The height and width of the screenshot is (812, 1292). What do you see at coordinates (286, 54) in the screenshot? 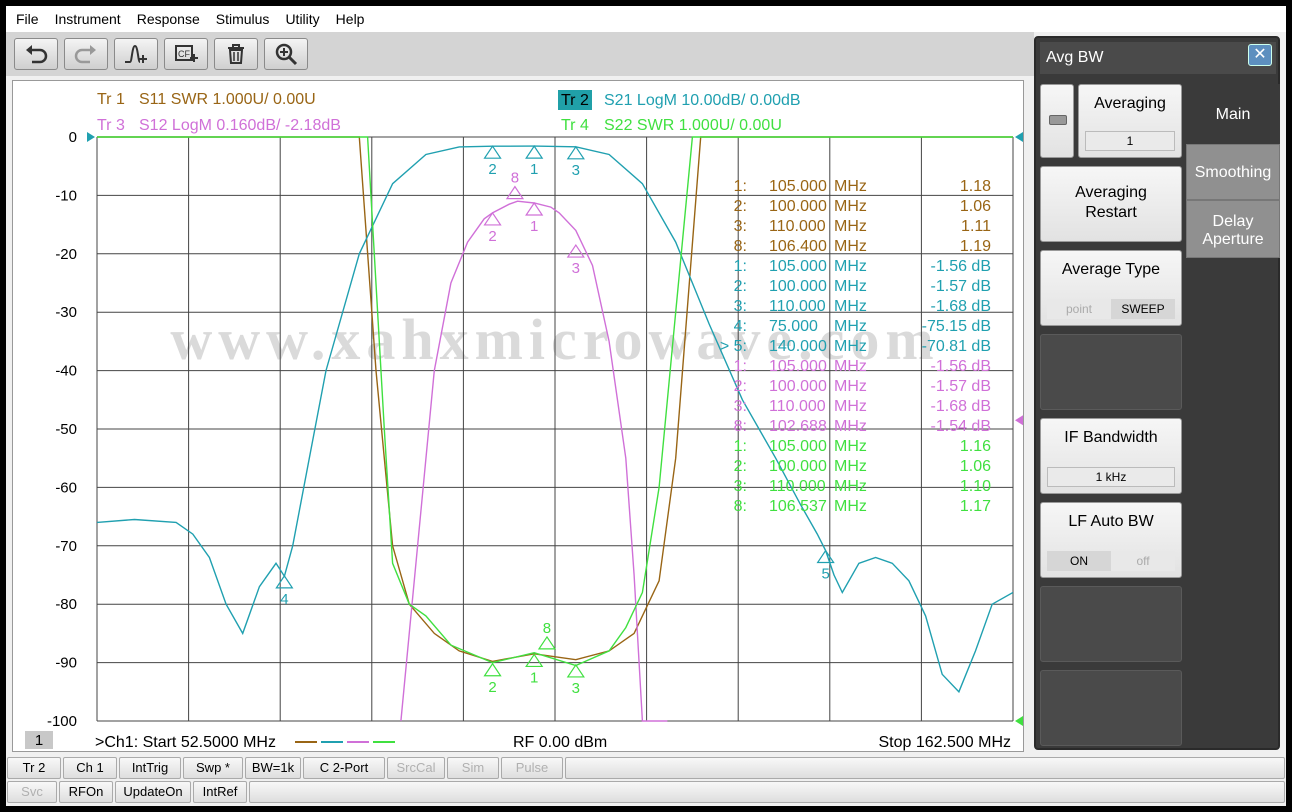
I see `zoom-button` at bounding box center [286, 54].